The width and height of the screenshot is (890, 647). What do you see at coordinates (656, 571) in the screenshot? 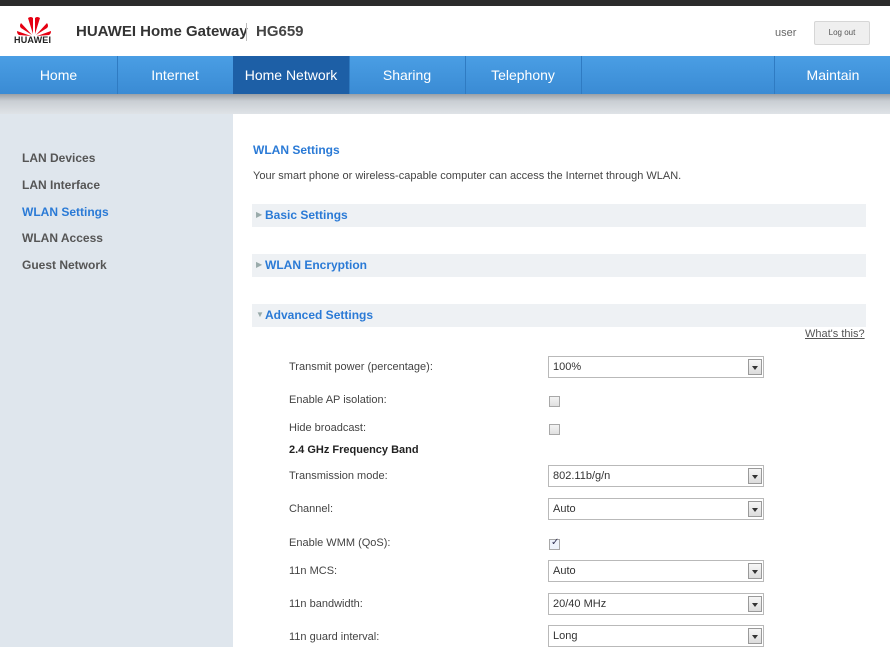
I see `mcs-select: Auto` at bounding box center [656, 571].